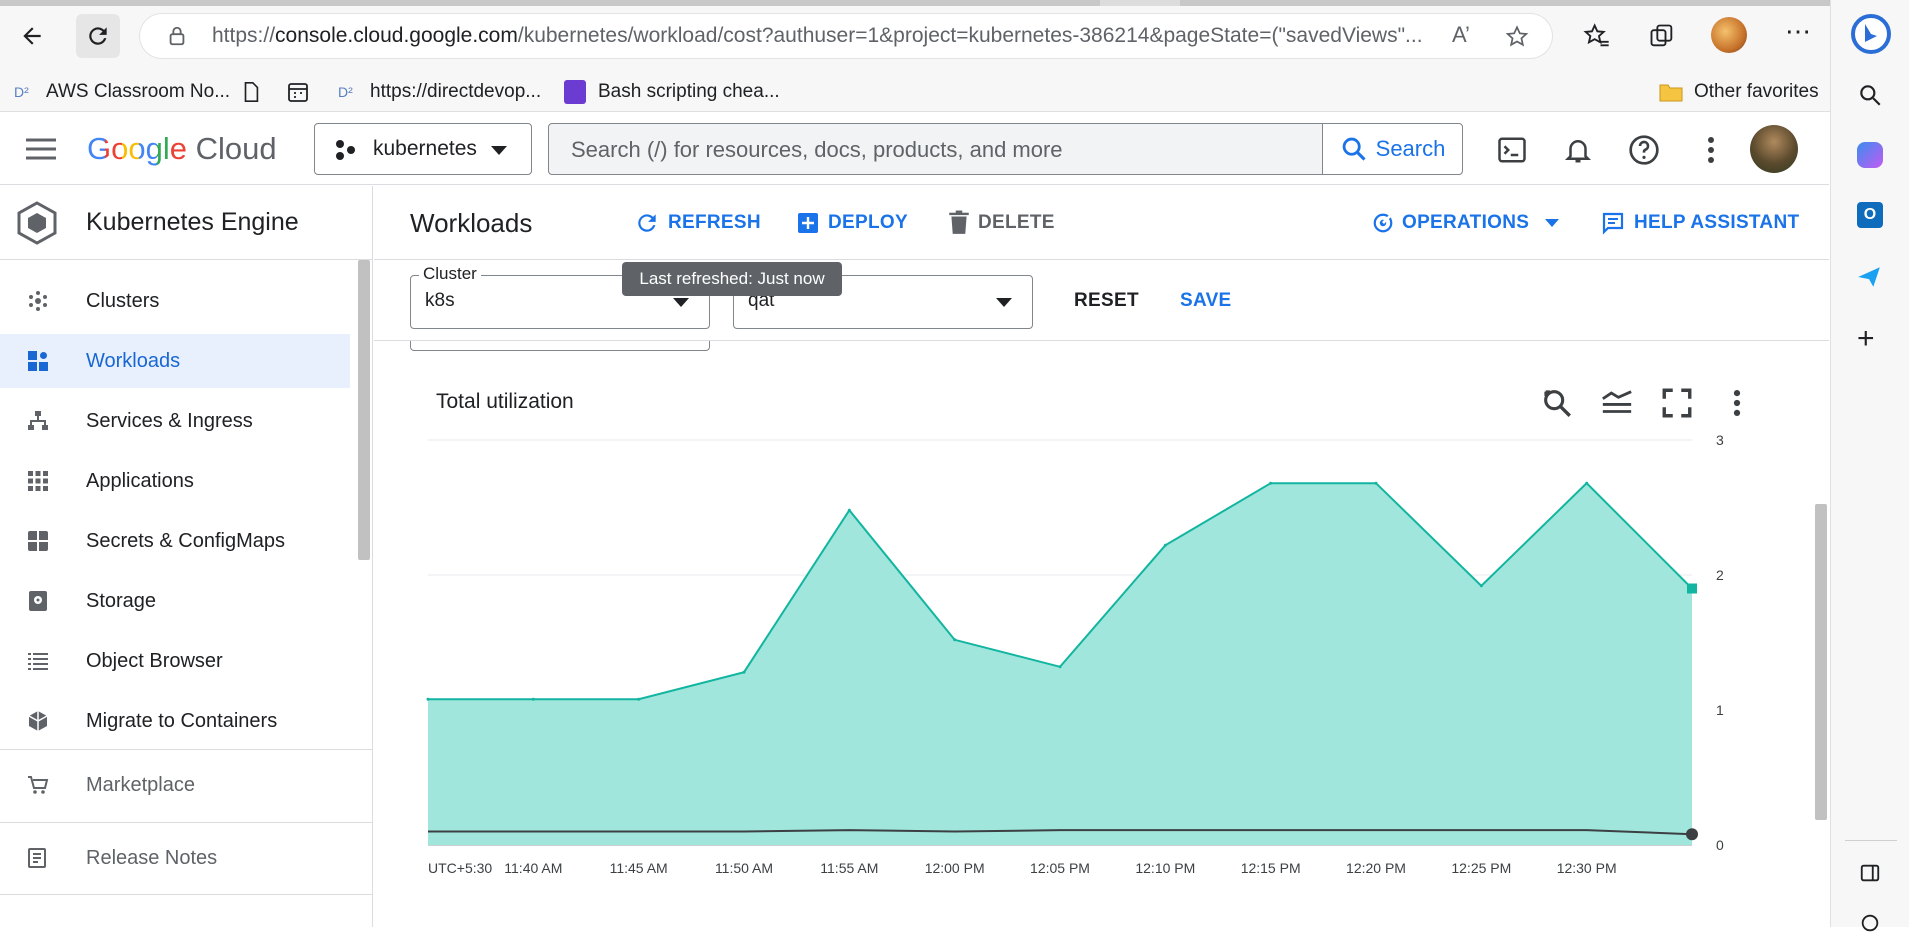 This screenshot has height=934, width=1909. Describe the element at coordinates (175, 601) in the screenshot. I see `sidebar-item-storage: Storage` at that location.